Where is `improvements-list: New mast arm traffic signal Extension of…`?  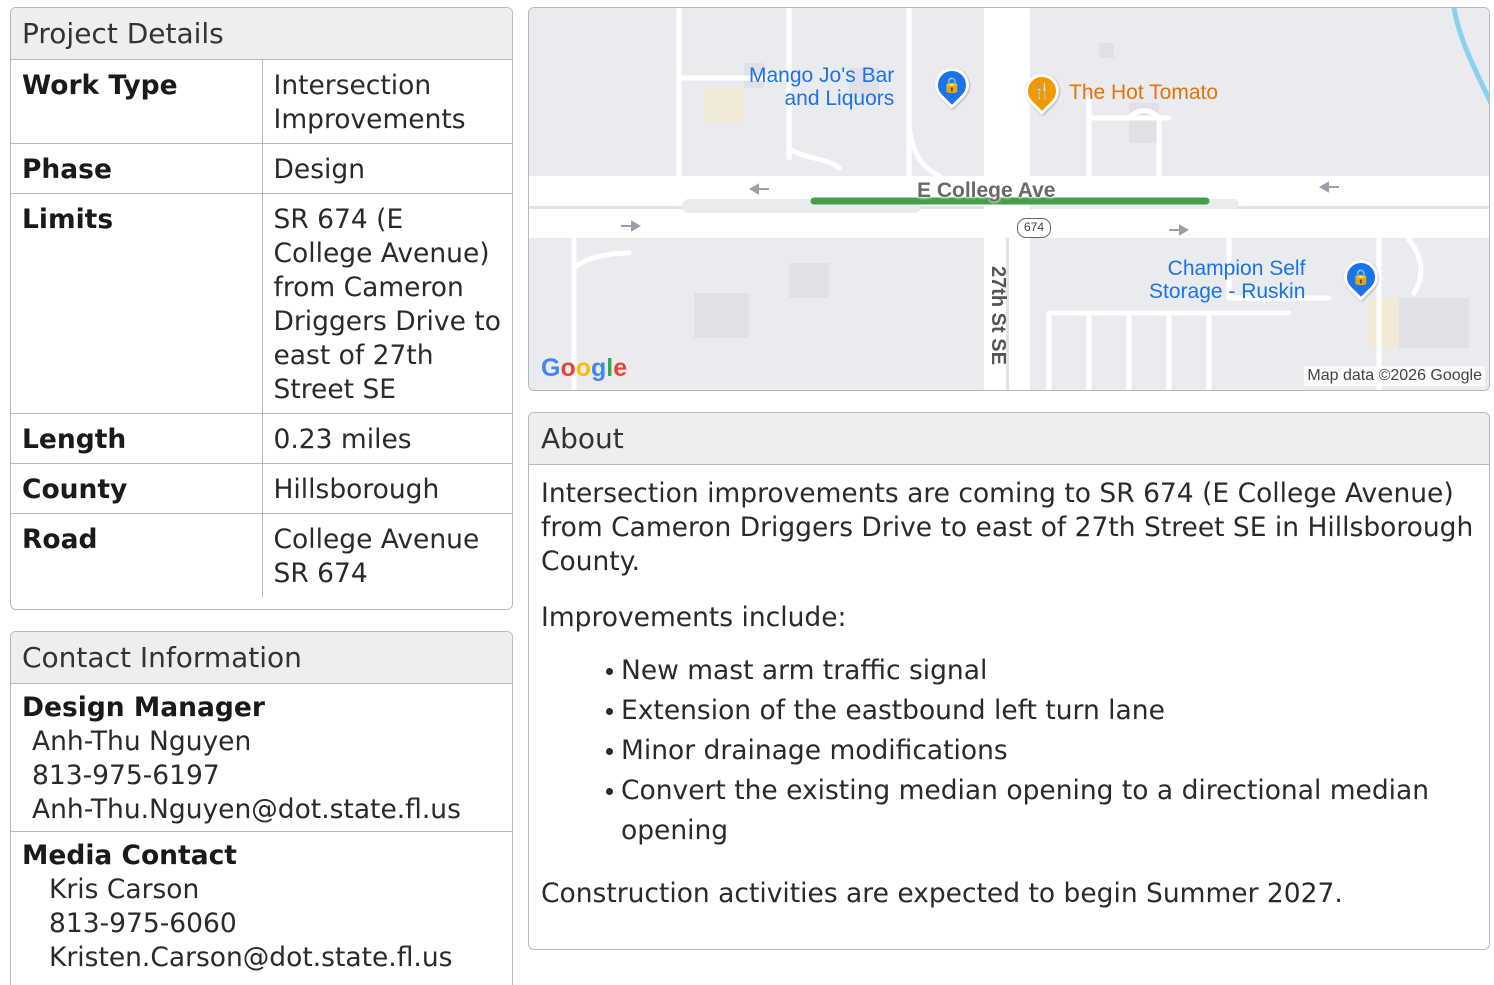
improvements-list: New mast arm traffic signal Extension of… is located at coordinates (1009, 751).